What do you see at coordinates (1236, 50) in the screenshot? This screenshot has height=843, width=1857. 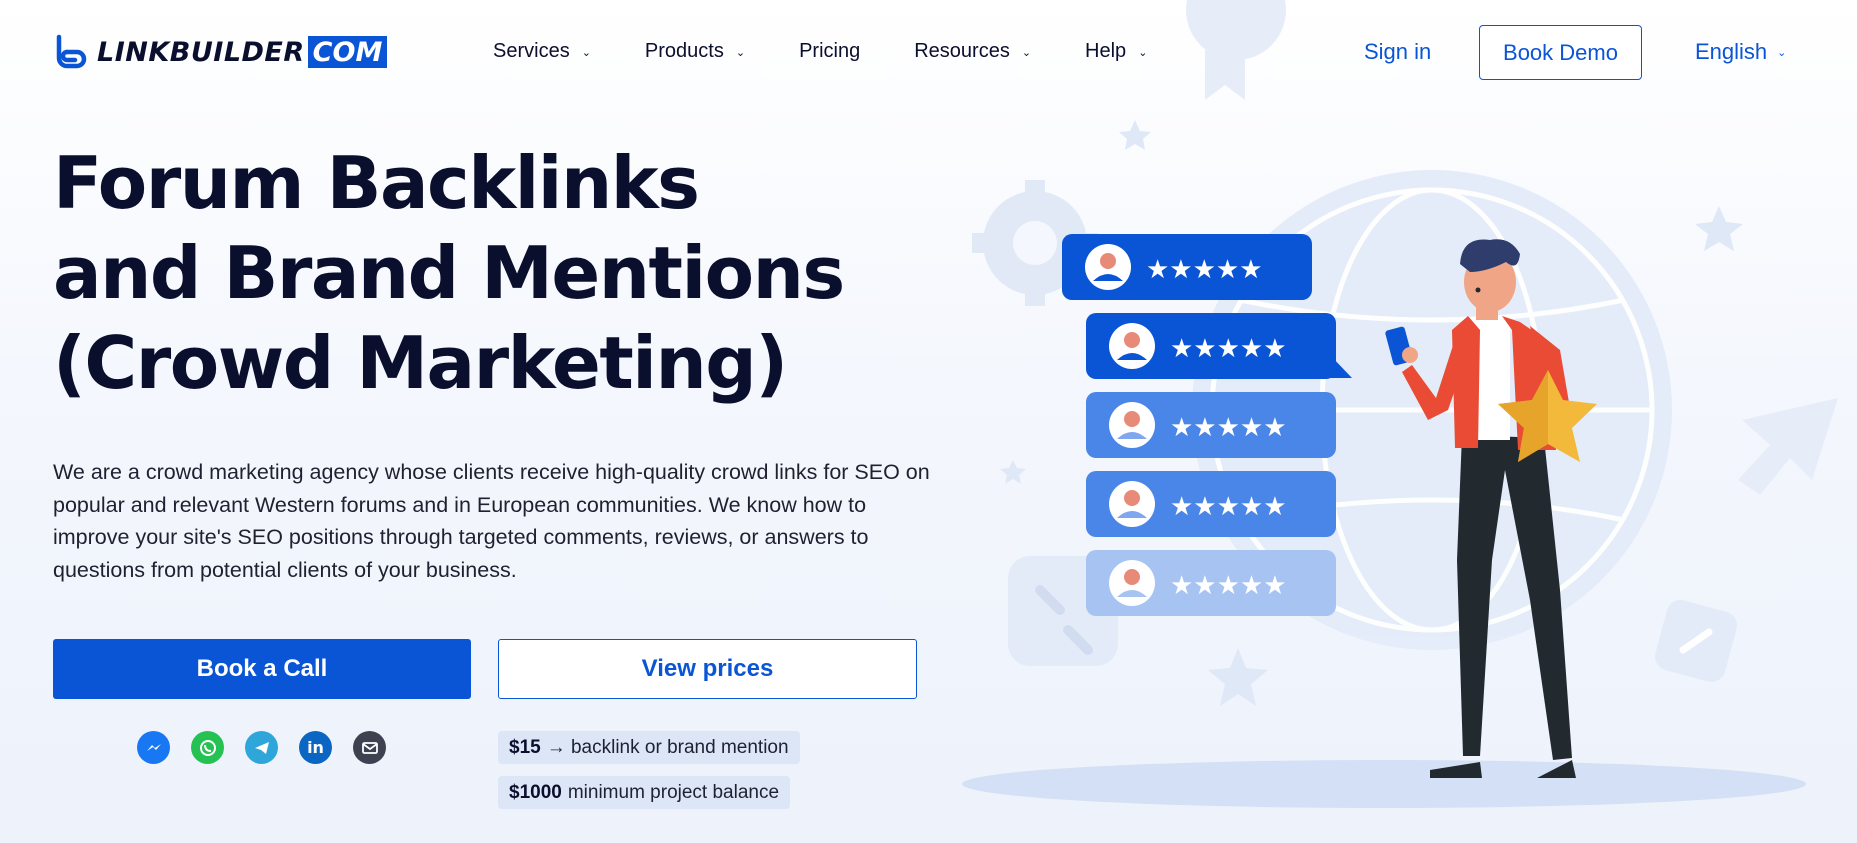 I see `medal-icon` at bounding box center [1236, 50].